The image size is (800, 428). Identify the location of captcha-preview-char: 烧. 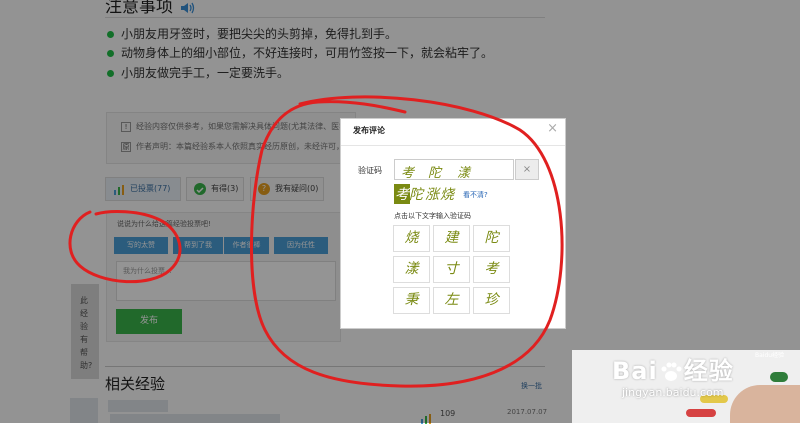
(447, 195).